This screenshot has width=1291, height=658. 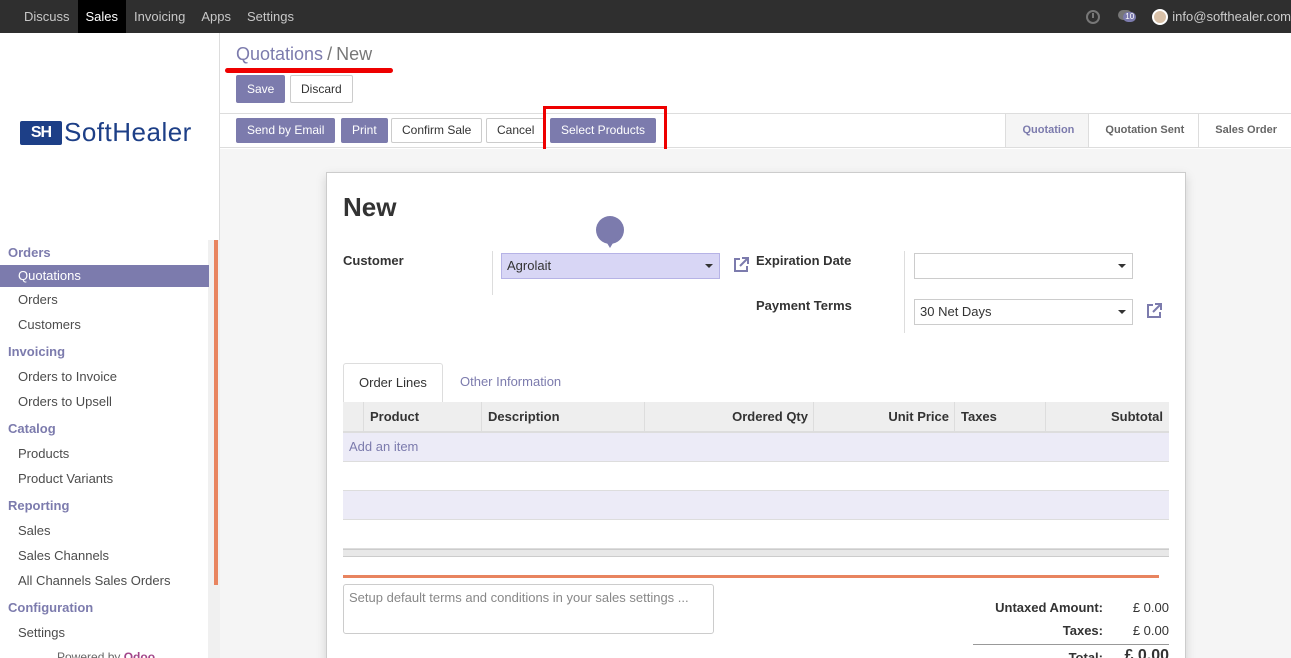 What do you see at coordinates (1047, 130) in the screenshot?
I see `stage-quotation: Quotation` at bounding box center [1047, 130].